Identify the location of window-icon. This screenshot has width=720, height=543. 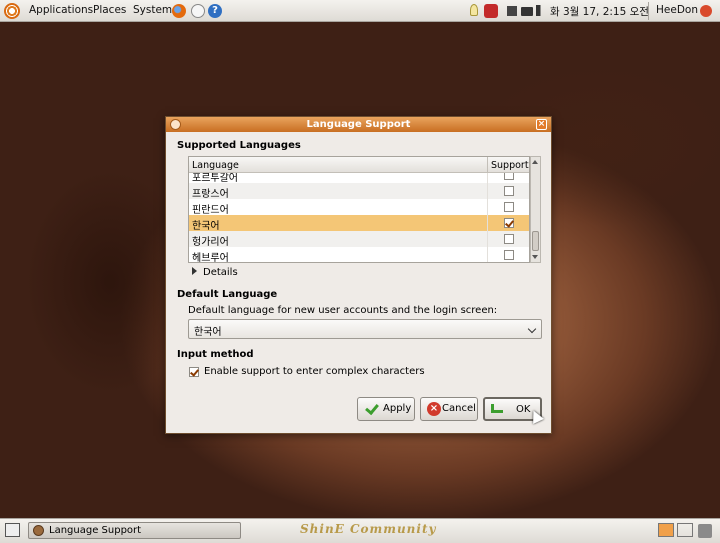
(38, 530).